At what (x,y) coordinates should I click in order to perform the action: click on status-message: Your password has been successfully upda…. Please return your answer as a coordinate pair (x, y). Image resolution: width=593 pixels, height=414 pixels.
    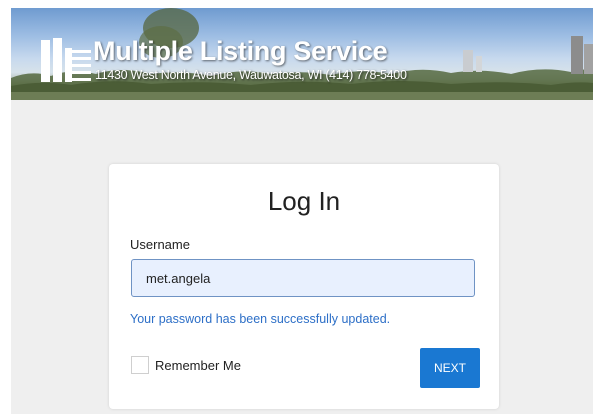
    Looking at the image, I should click on (260, 319).